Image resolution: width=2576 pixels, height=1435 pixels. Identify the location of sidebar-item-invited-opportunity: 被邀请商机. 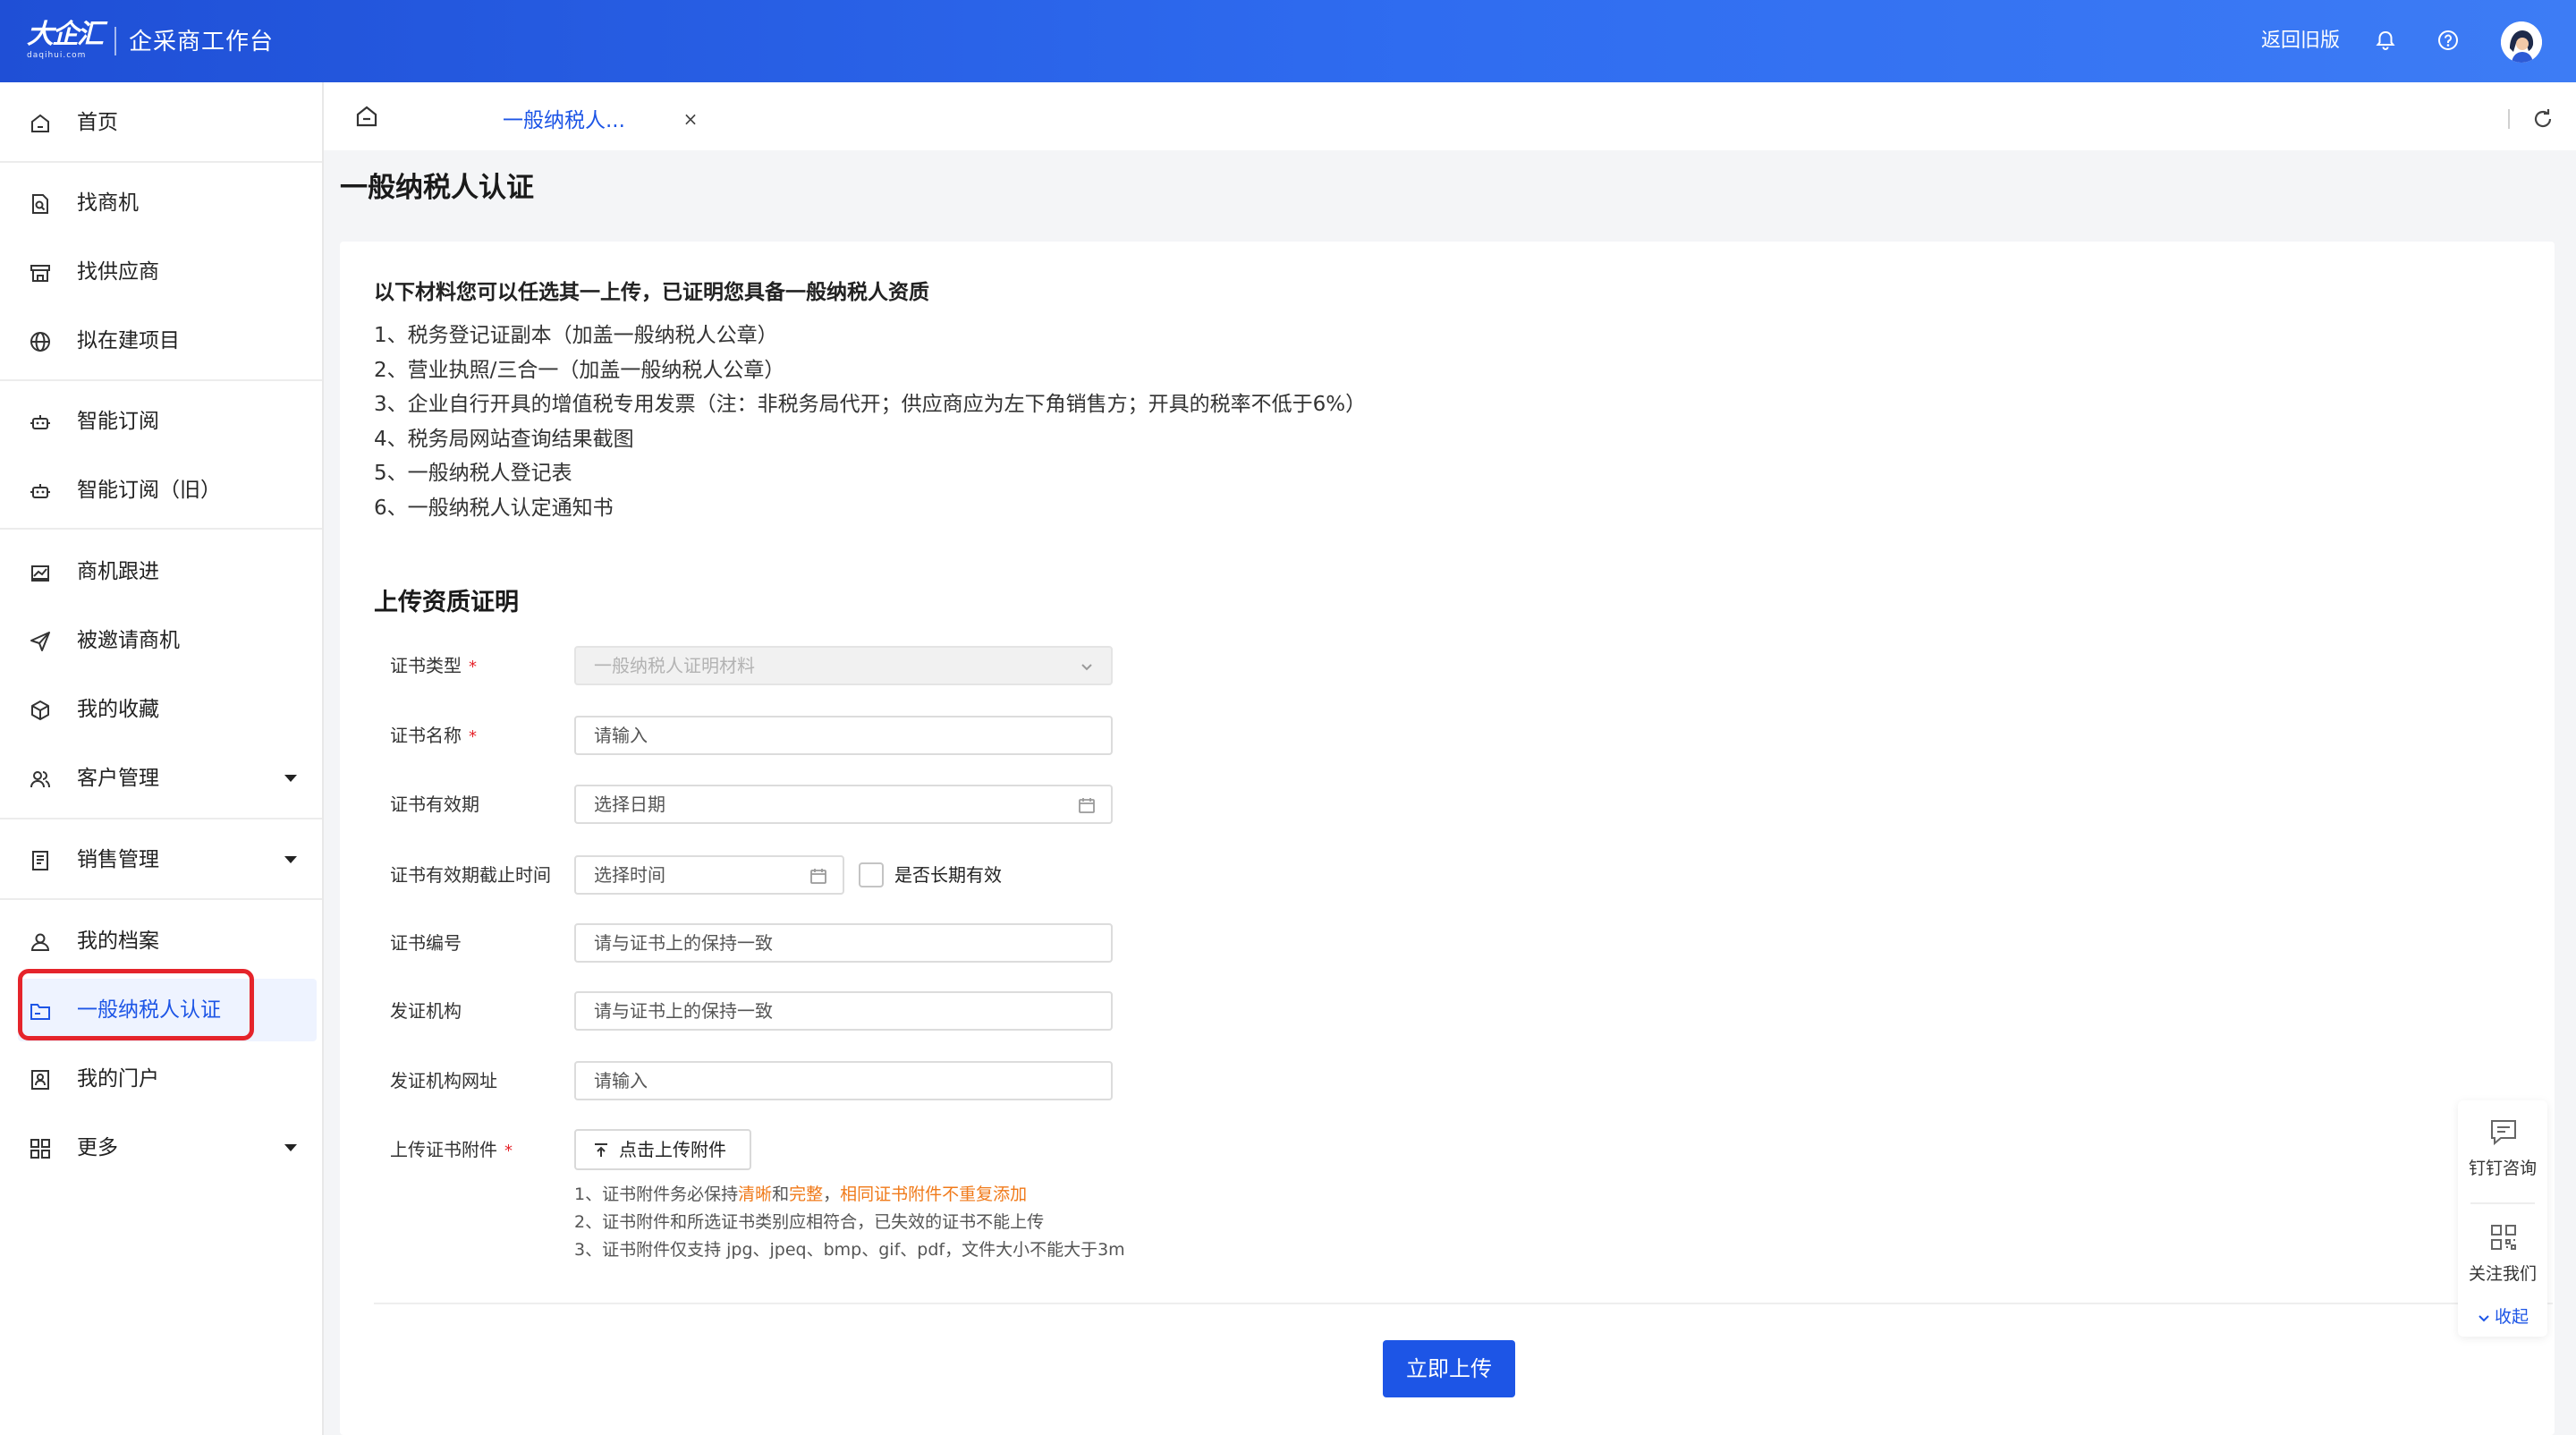
(161, 640).